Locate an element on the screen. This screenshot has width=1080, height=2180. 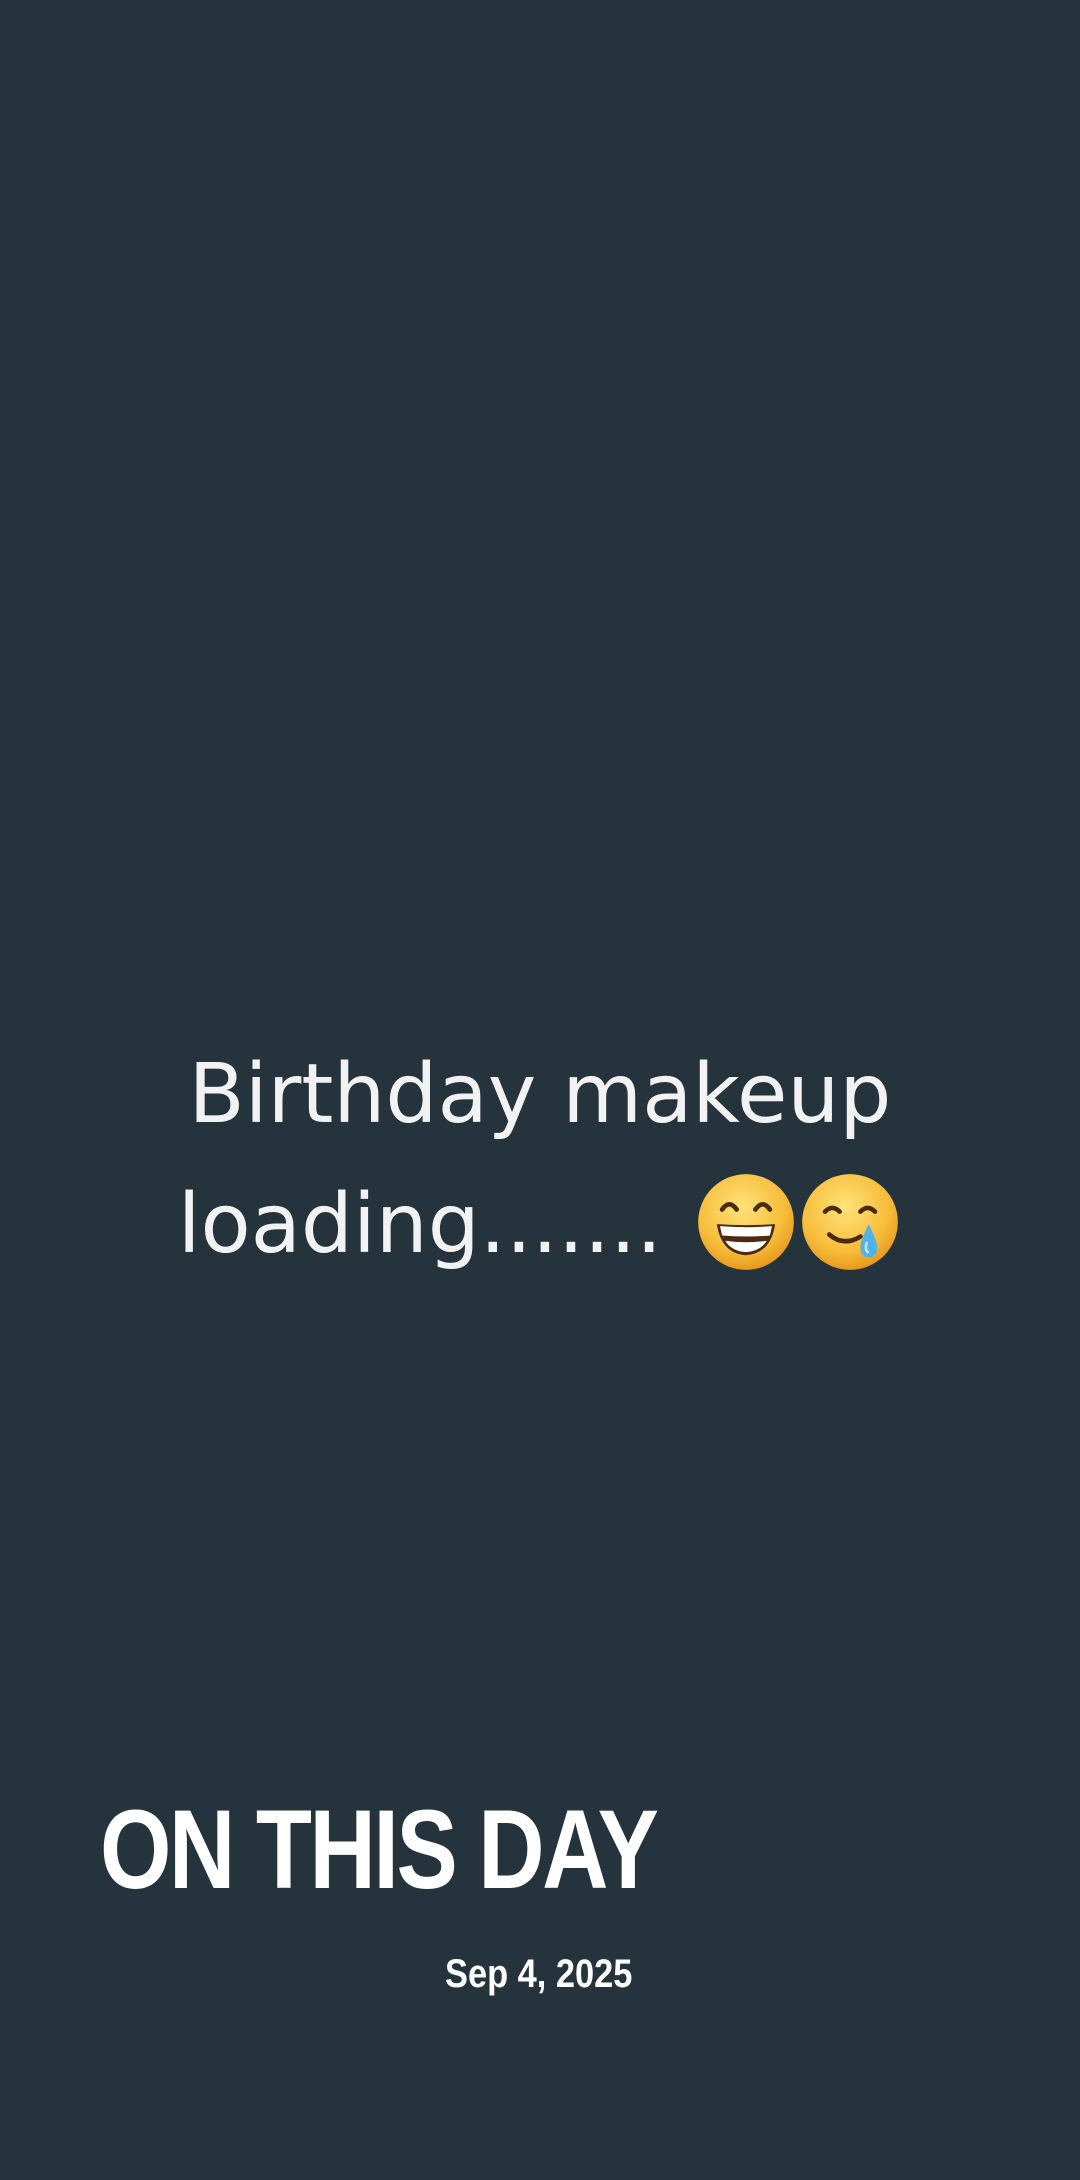
memory-date: Sep 4, 2025 is located at coordinates (539, 1974).